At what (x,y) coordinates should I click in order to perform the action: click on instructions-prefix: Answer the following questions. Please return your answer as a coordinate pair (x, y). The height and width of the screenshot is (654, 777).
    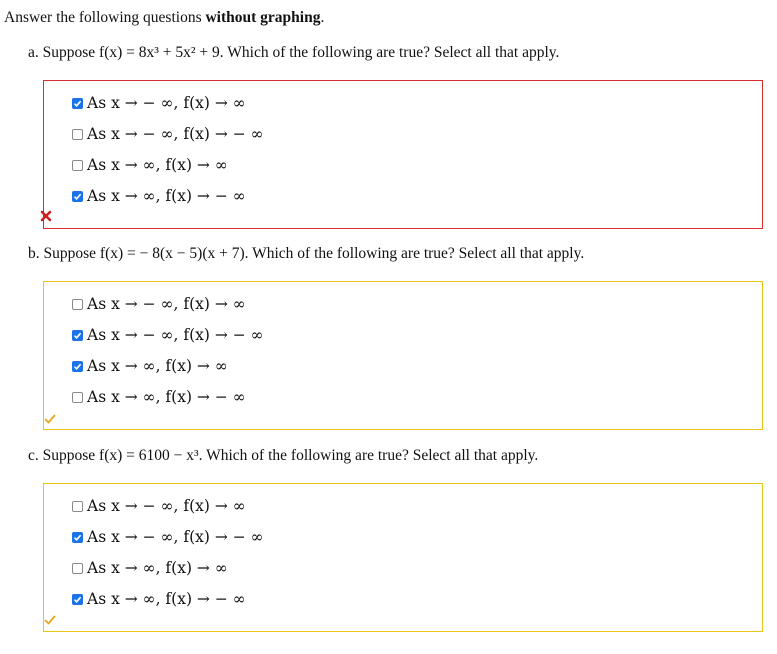
    Looking at the image, I should click on (105, 17).